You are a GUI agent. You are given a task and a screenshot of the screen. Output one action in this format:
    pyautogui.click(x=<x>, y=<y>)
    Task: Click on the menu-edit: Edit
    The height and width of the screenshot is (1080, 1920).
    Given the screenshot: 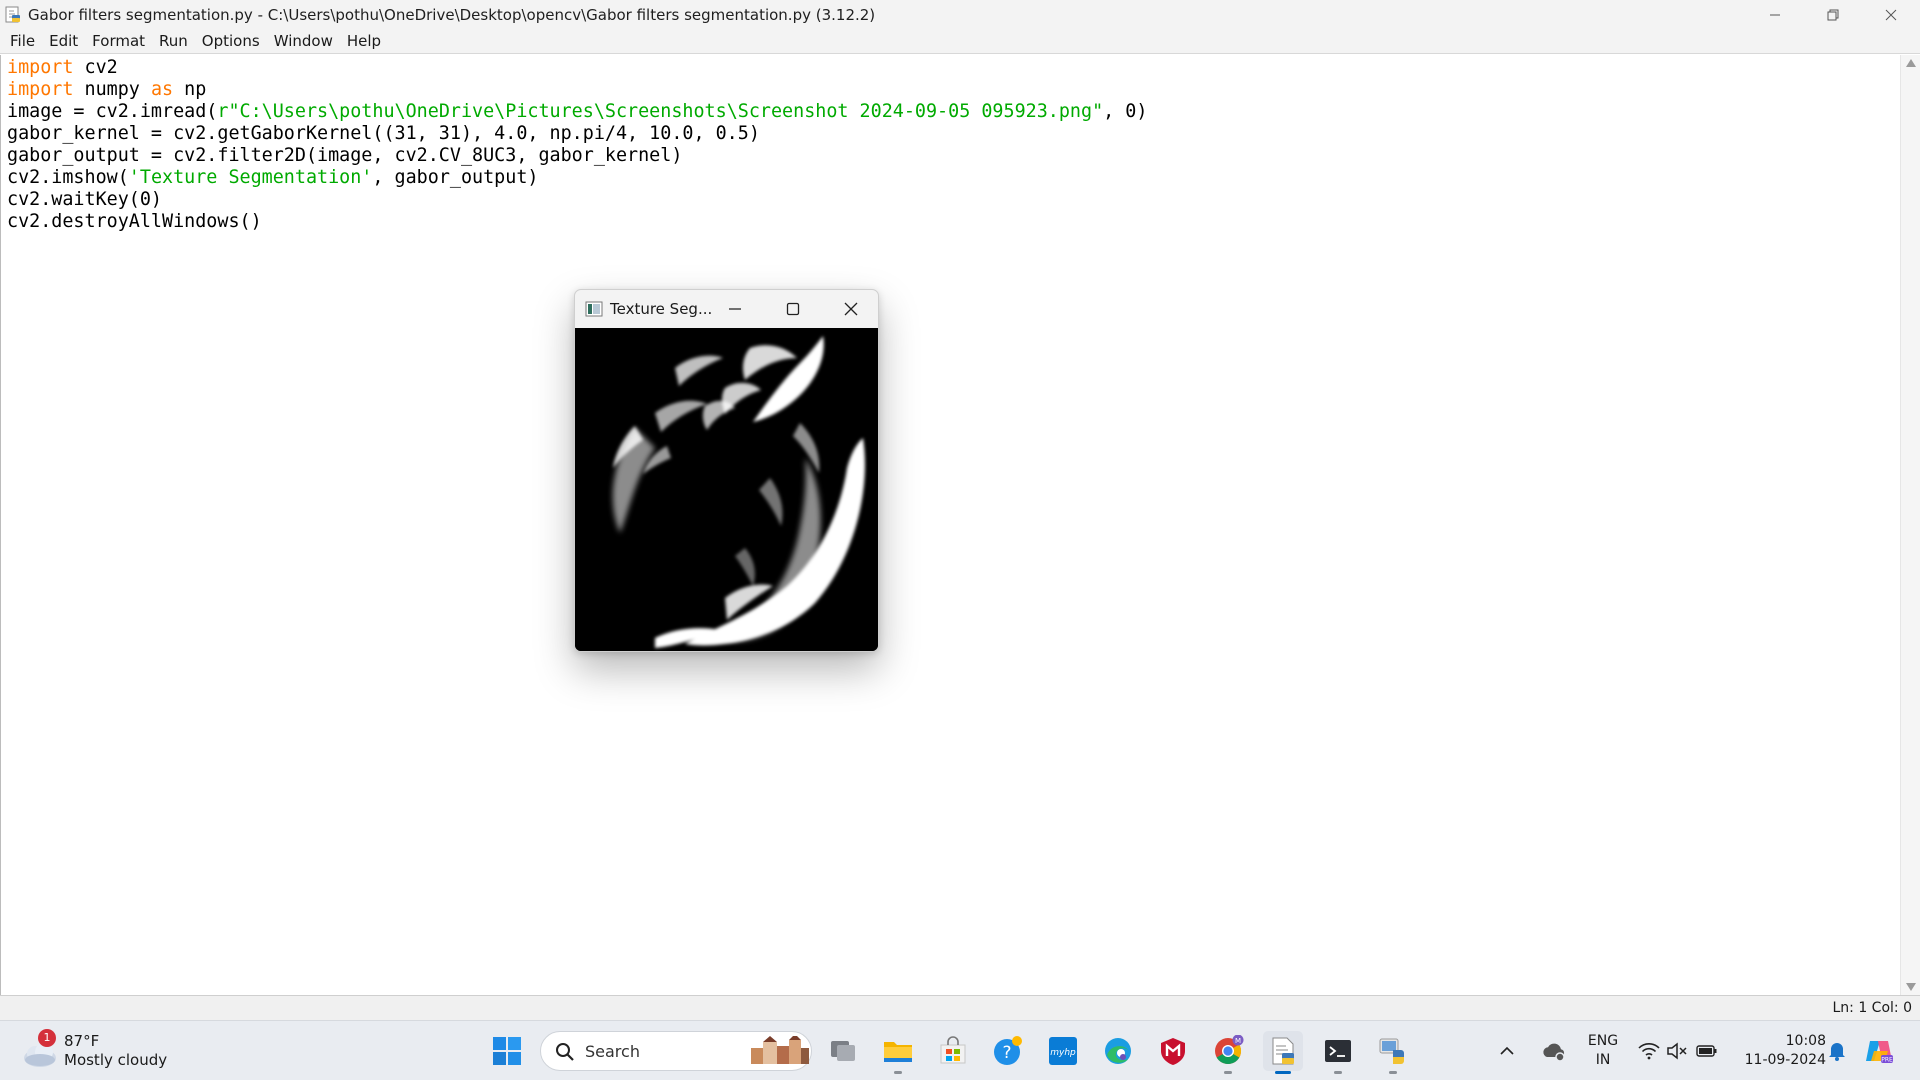 What is the action you would take?
    pyautogui.click(x=64, y=41)
    